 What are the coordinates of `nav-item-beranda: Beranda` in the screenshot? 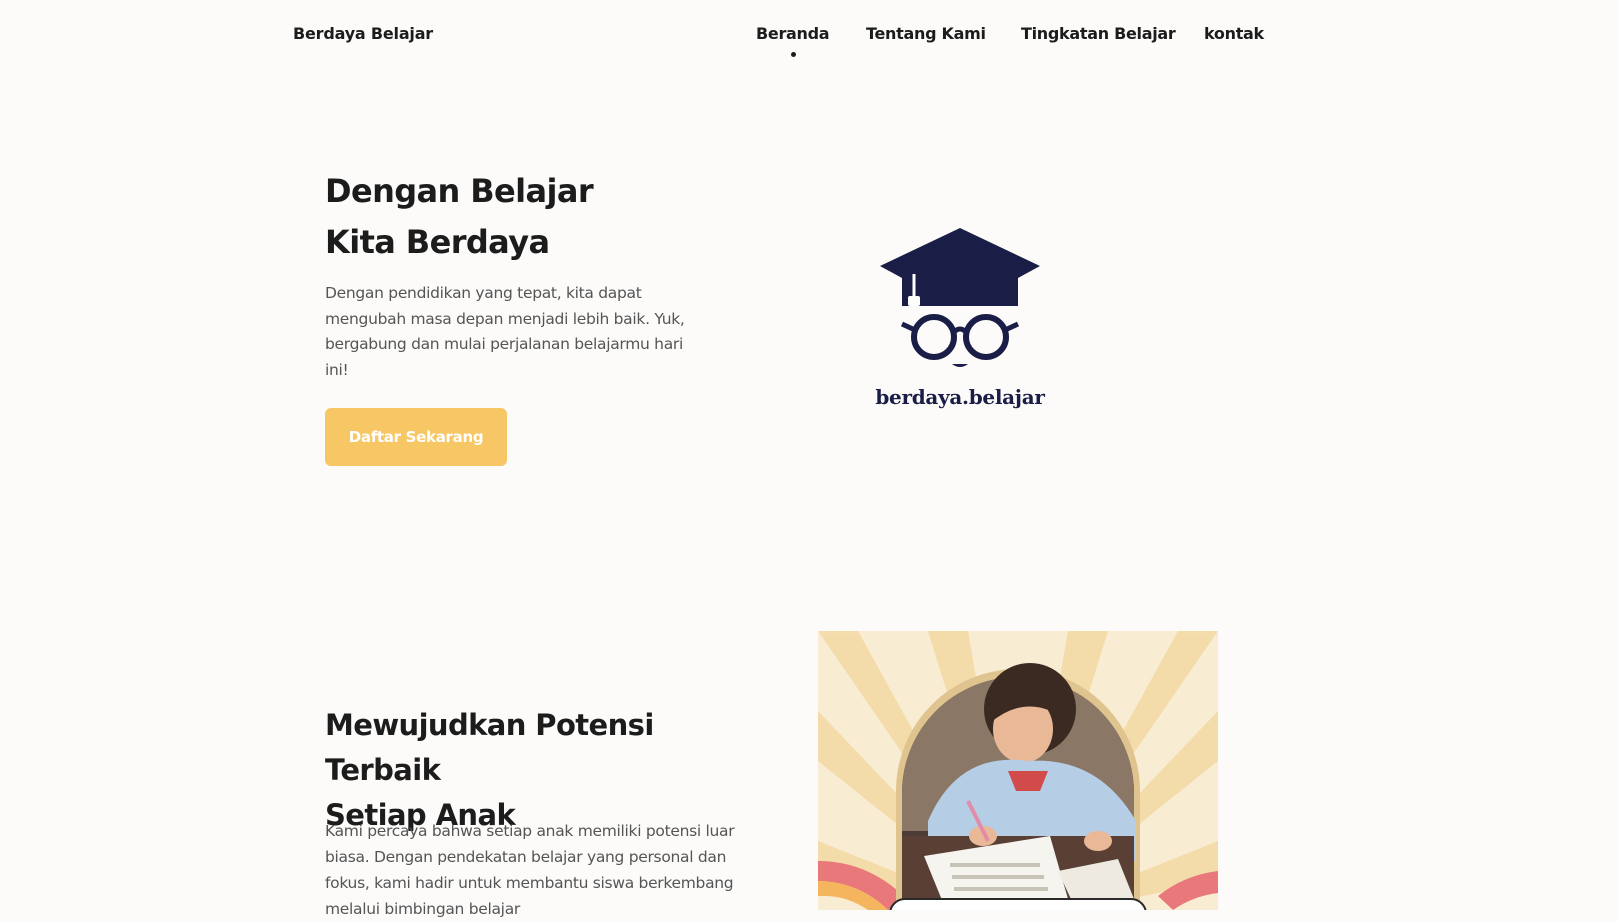 It's located at (793, 40).